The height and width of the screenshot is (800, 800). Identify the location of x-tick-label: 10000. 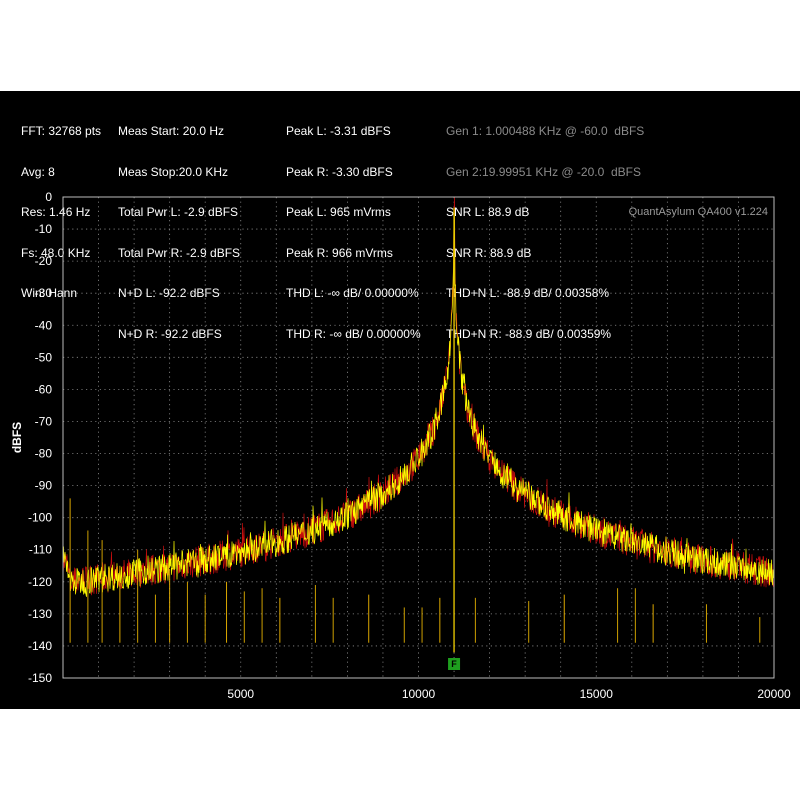
(419, 694).